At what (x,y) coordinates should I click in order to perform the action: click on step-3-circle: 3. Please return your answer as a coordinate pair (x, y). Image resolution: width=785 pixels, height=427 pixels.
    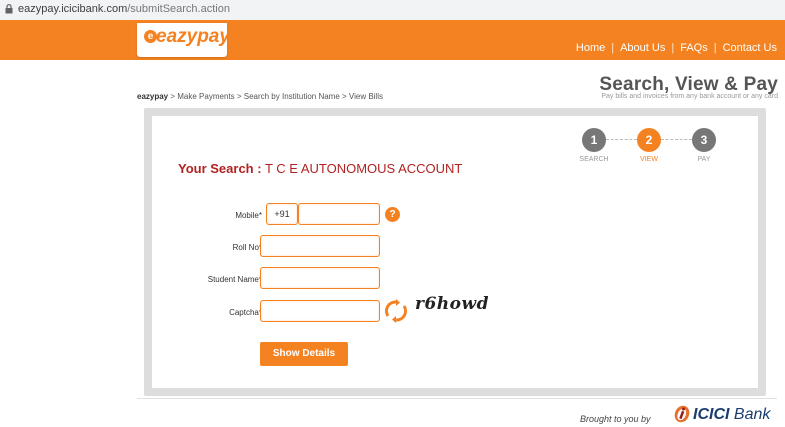
    Looking at the image, I should click on (704, 140).